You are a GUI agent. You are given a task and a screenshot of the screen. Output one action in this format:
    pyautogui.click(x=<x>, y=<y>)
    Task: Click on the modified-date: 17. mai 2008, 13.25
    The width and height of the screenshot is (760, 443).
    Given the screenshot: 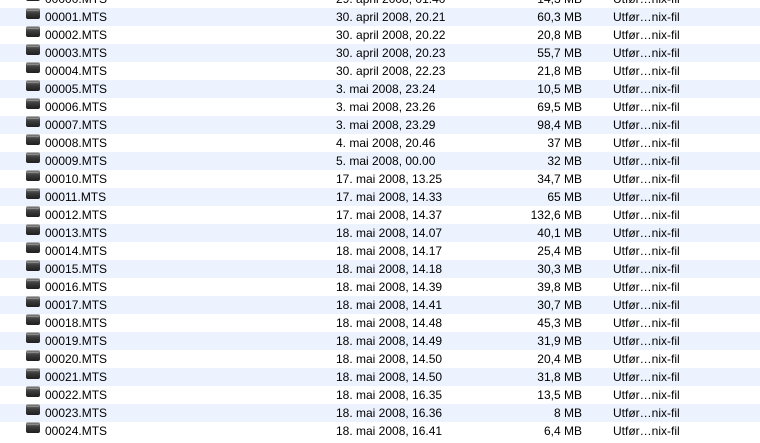 What is the action you would take?
    pyautogui.click(x=389, y=179)
    